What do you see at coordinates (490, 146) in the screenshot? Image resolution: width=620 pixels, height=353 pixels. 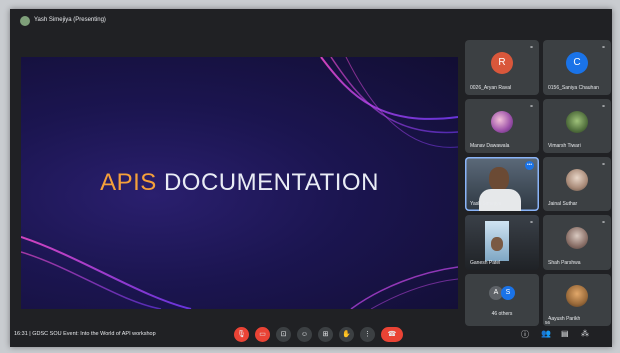 I see `participant-name: Manav Dawawala` at bounding box center [490, 146].